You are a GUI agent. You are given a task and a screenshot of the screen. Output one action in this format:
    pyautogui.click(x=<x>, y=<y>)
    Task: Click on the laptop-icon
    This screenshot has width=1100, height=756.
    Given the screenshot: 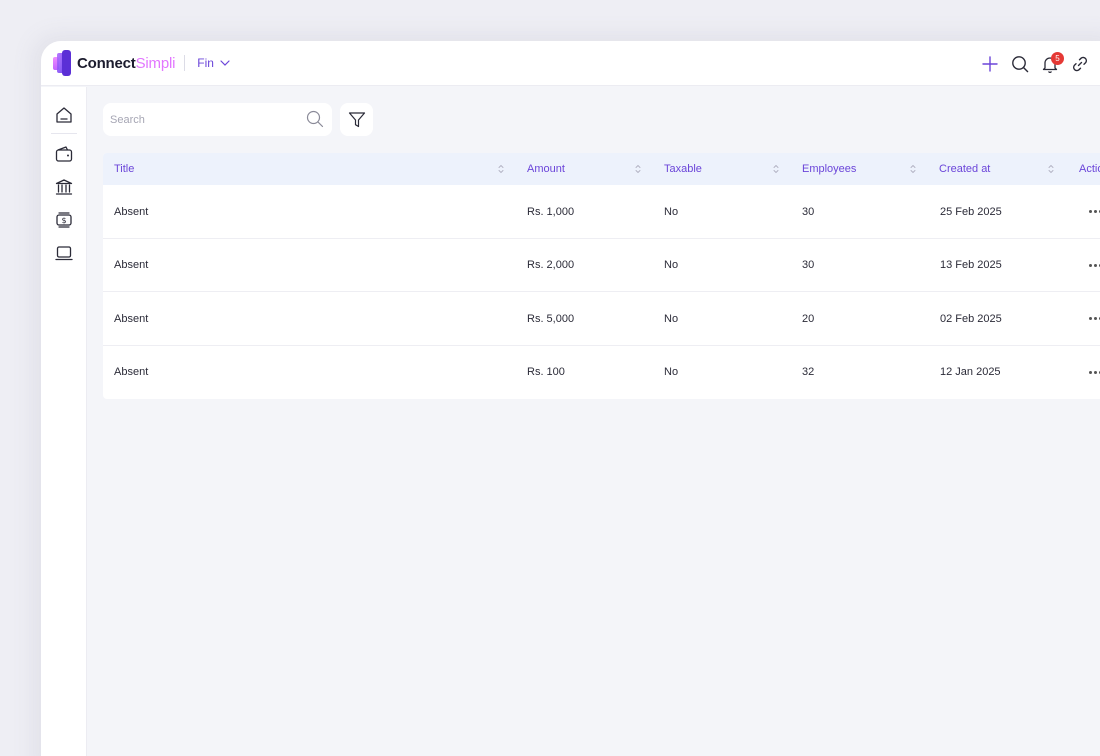 What is the action you would take?
    pyautogui.click(x=64, y=253)
    